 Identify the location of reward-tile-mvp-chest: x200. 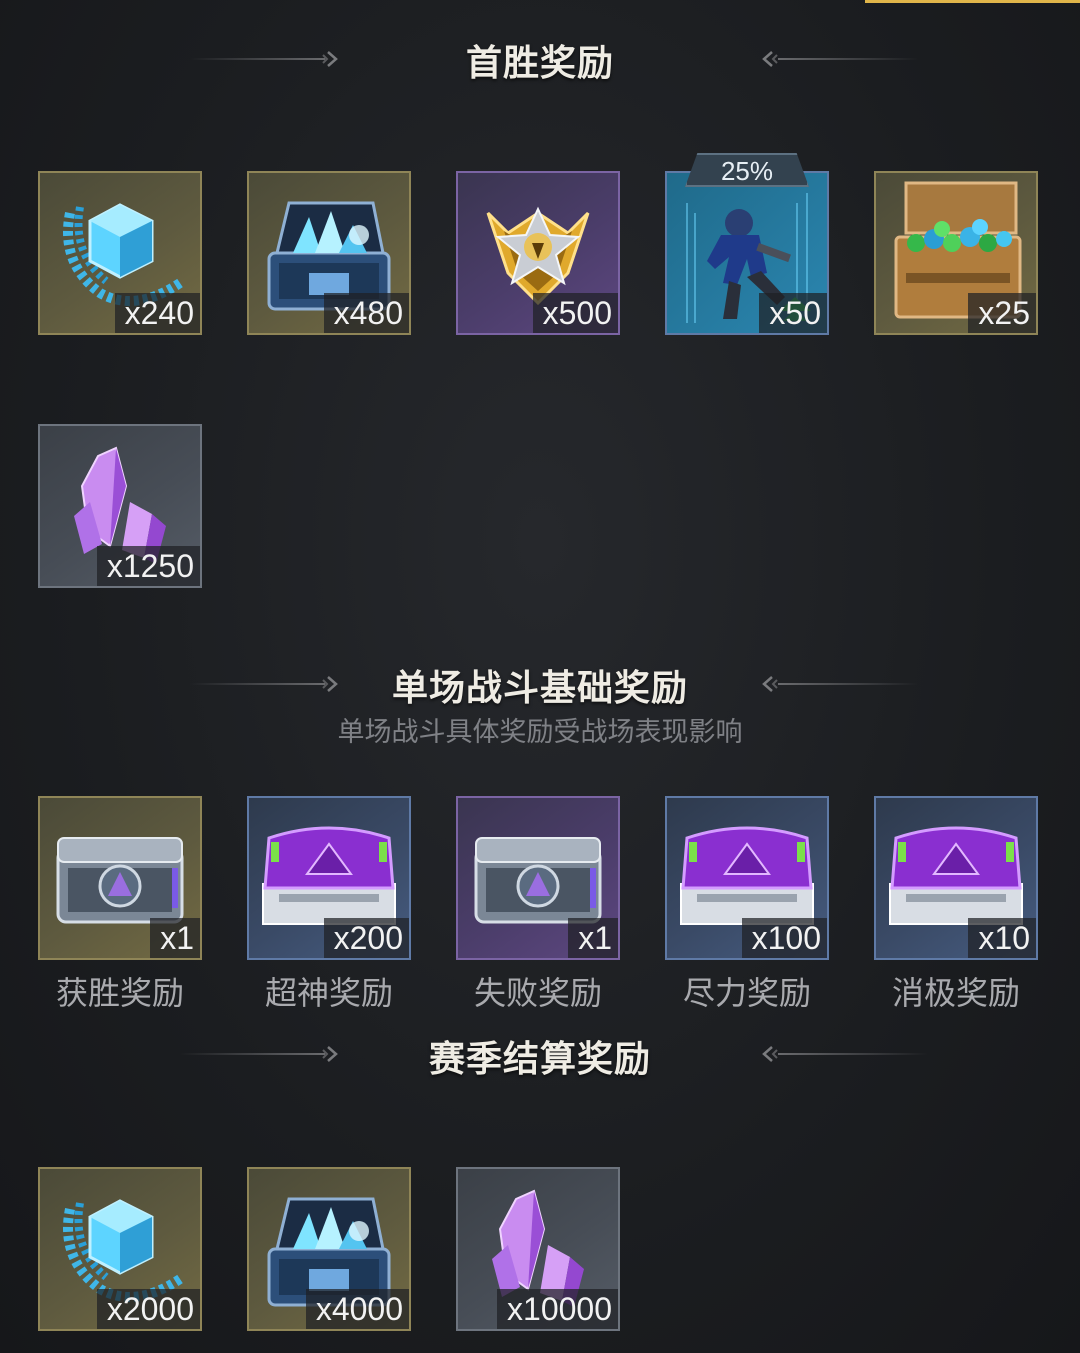
(329, 878).